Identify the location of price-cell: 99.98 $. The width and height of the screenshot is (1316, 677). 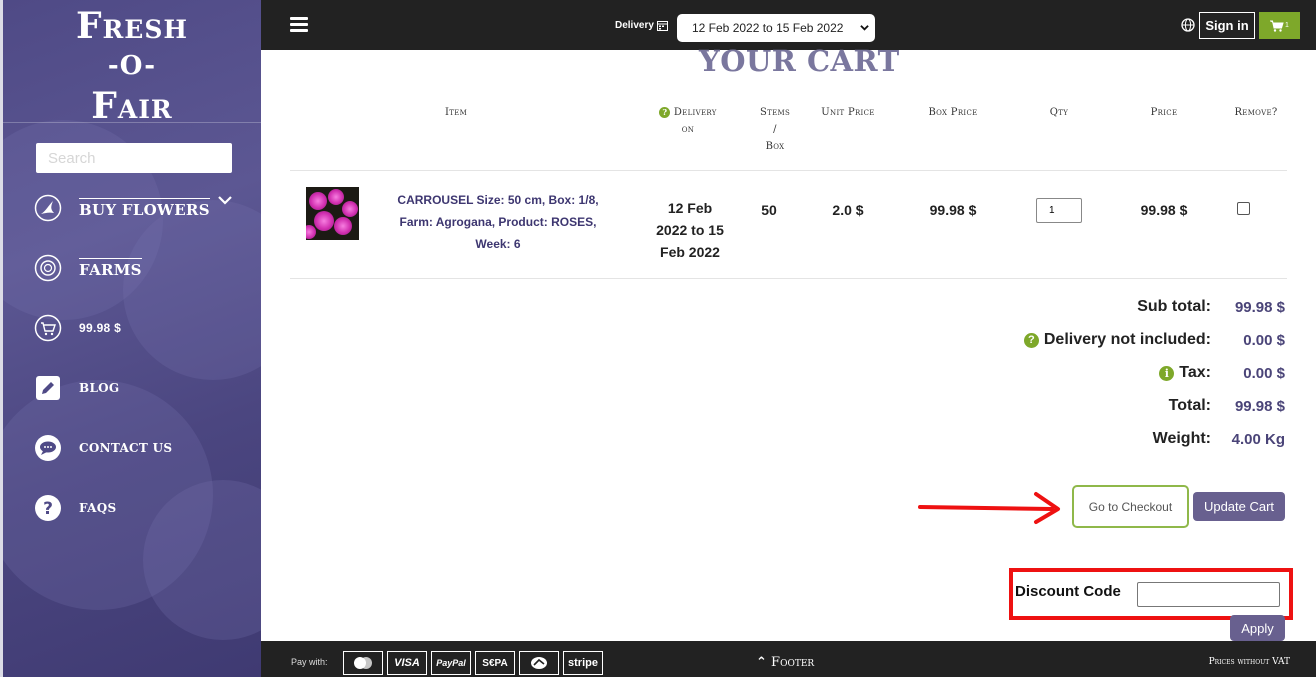
(1164, 210).